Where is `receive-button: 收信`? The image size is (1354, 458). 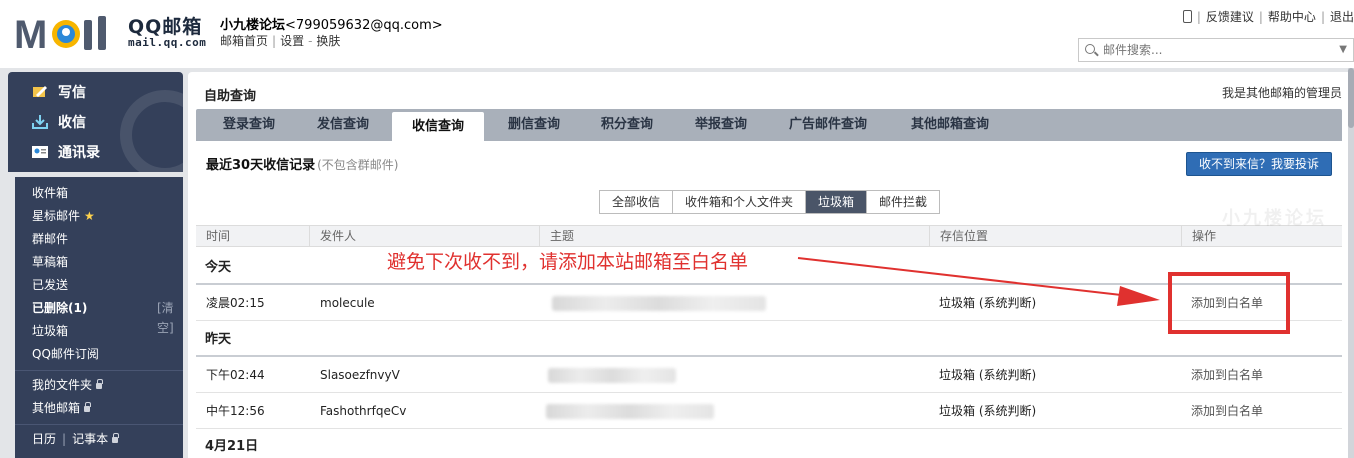 receive-button: 收信 is located at coordinates (59, 124).